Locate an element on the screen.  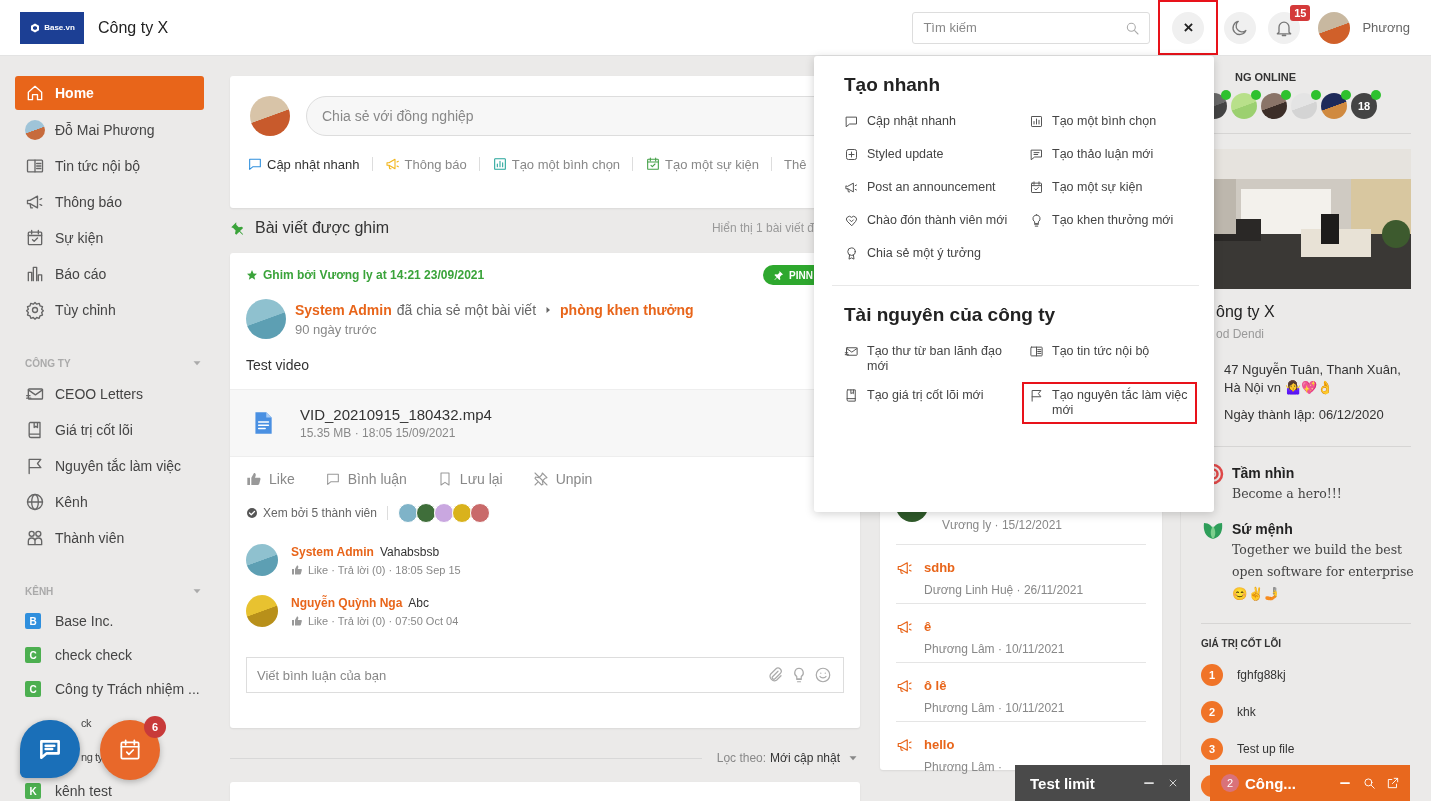
tasks-button is located at coordinates (130, 750).